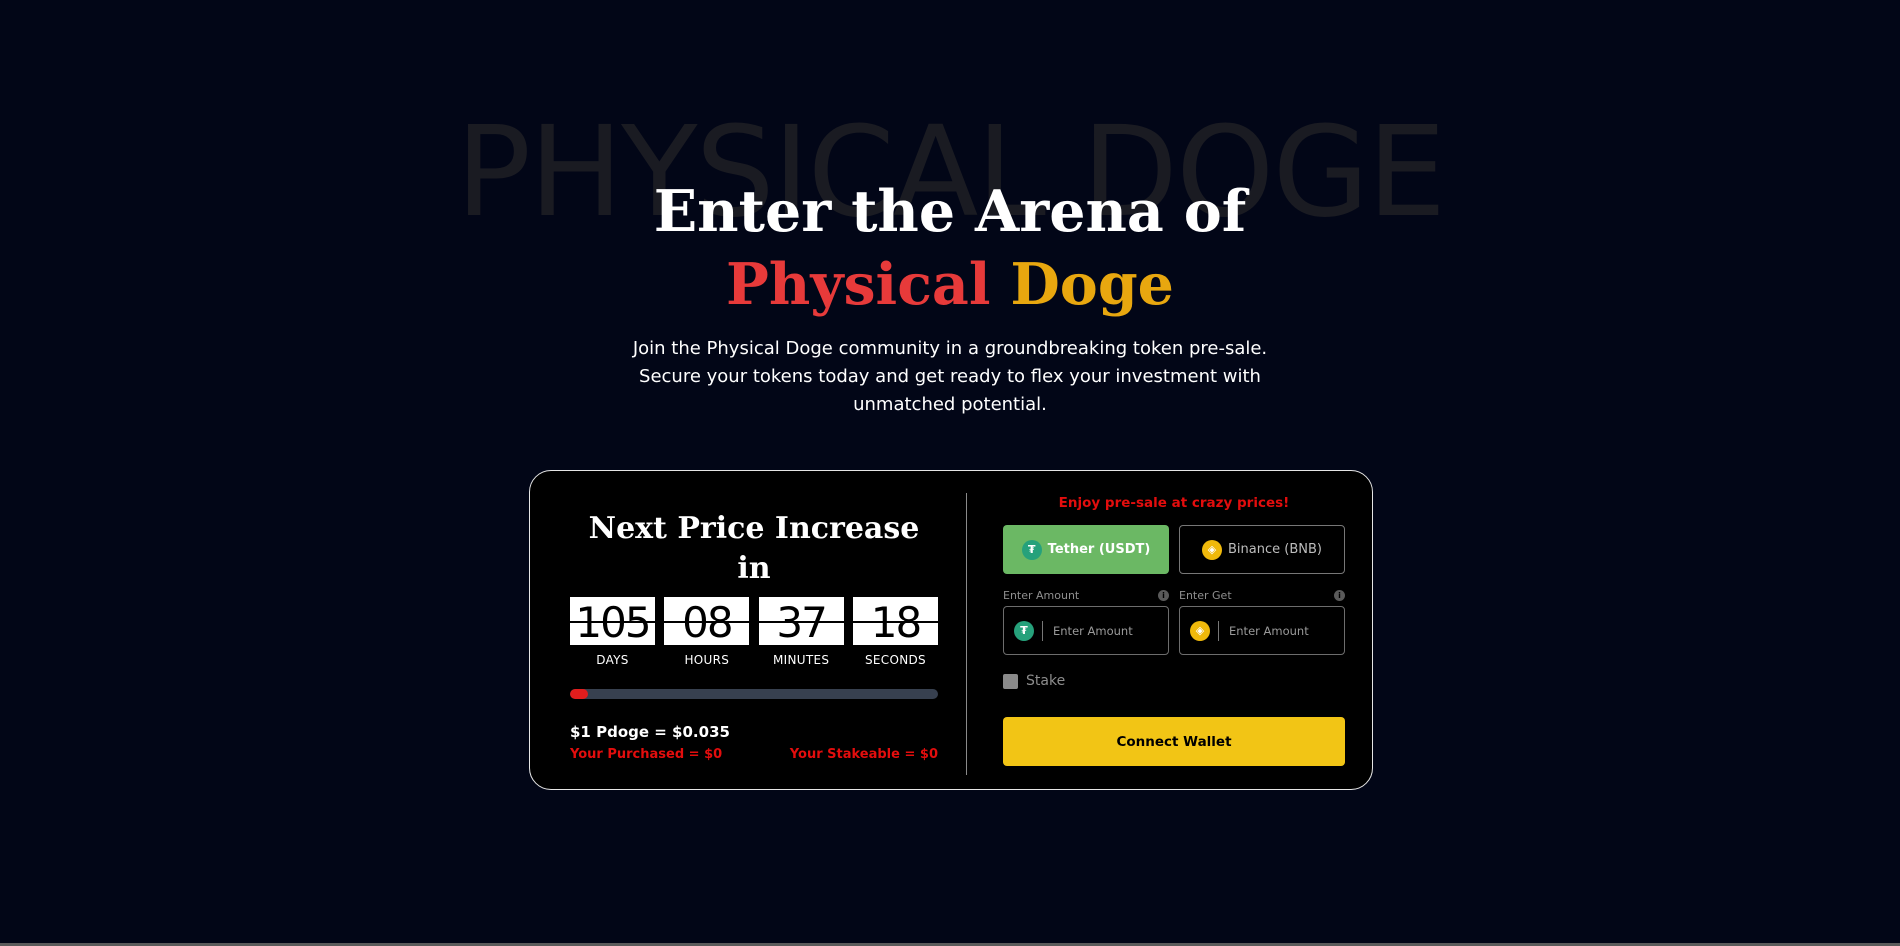 The image size is (1900, 946). What do you see at coordinates (1092, 284) in the screenshot?
I see `hero-title-doge: Doge` at bounding box center [1092, 284].